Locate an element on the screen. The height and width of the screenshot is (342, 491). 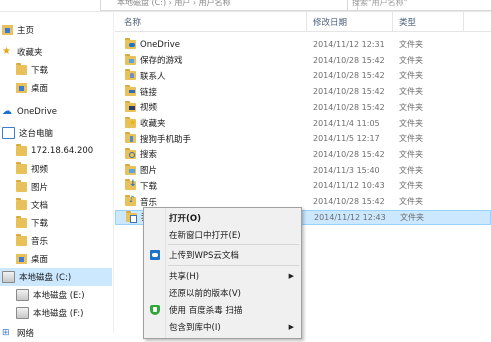
sidebar-item: 视频 is located at coordinates (56, 169).